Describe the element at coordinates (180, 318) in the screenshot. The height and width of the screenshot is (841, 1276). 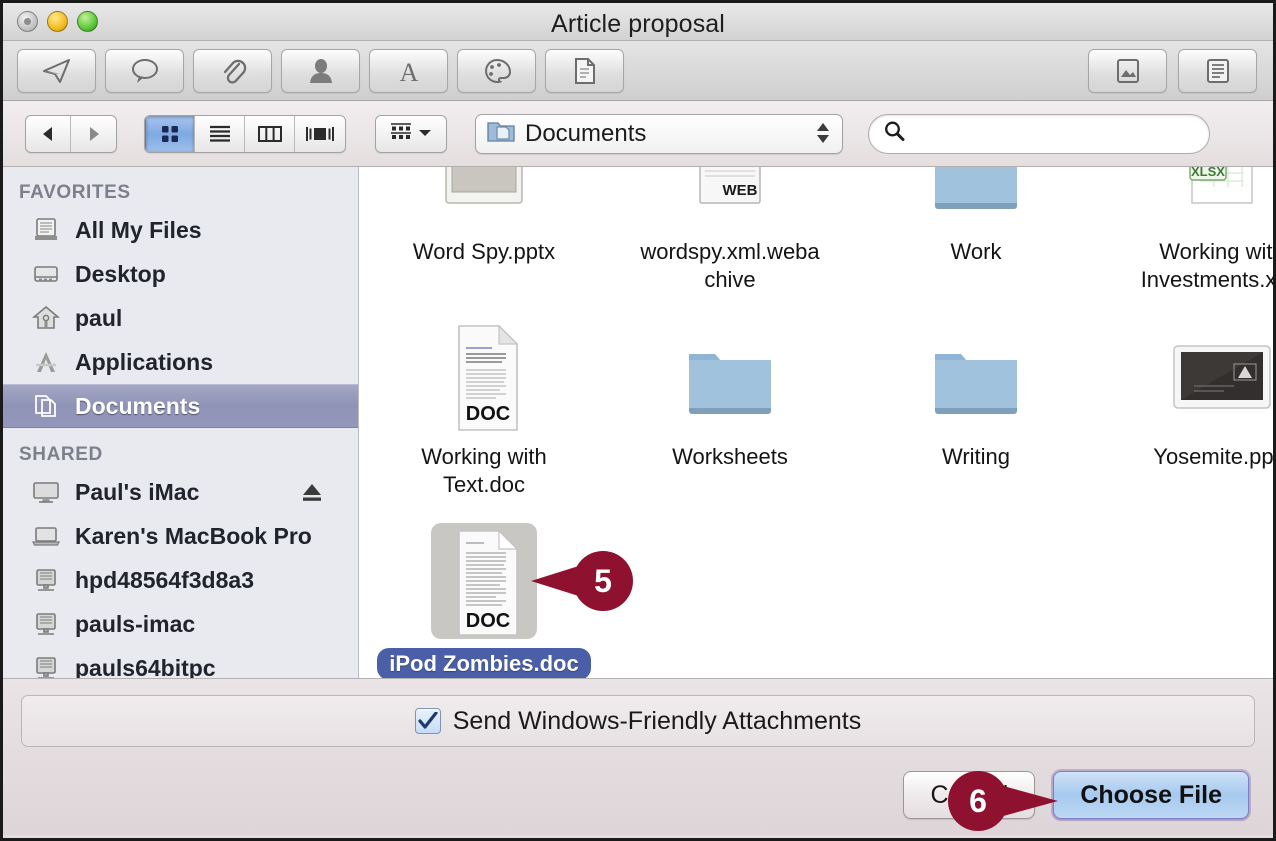
I see `sidebar-item-paul: paul` at that location.